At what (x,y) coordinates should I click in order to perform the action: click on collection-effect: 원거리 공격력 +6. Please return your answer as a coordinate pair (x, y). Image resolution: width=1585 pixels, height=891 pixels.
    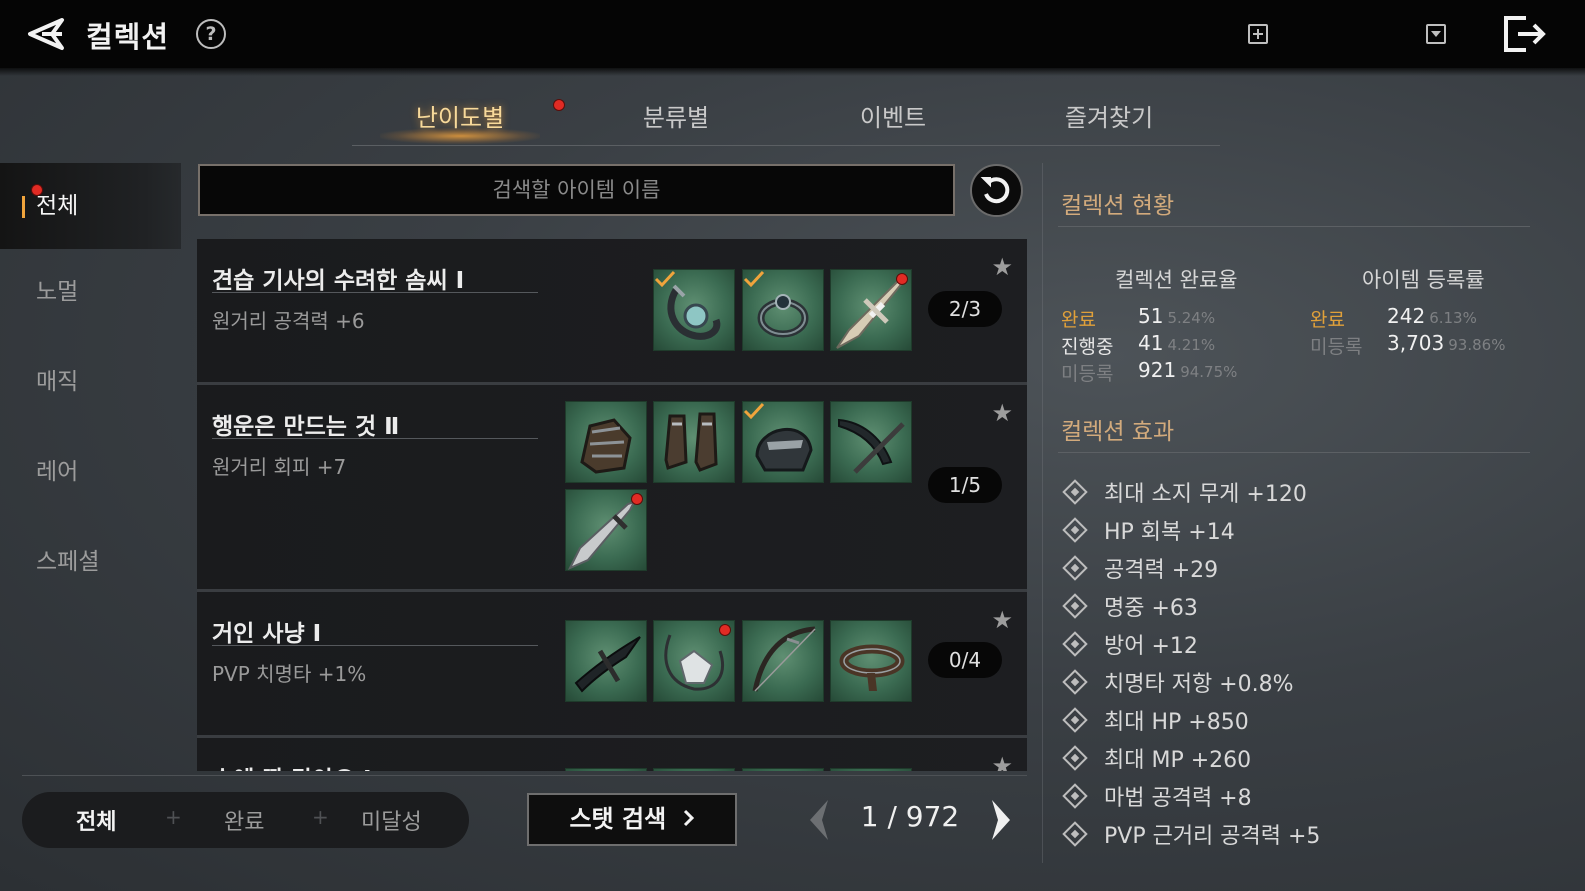
    Looking at the image, I should click on (288, 321).